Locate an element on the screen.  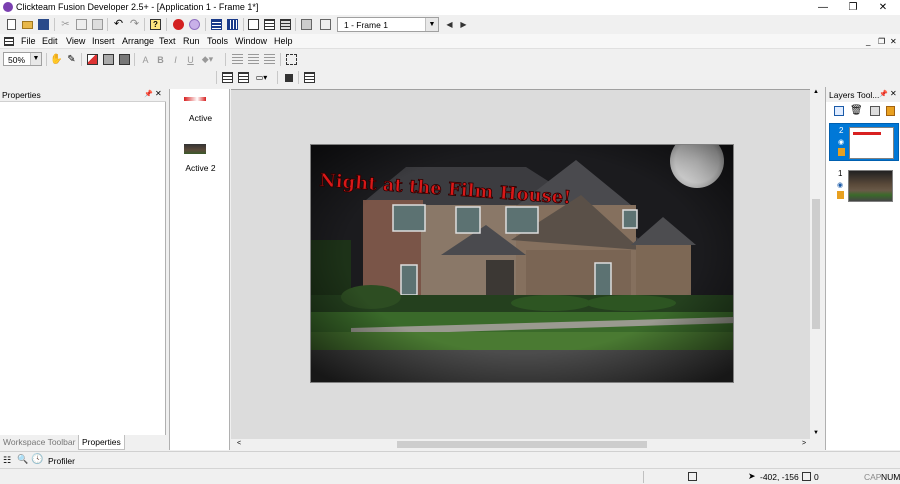
document-icon is located at coordinates (9, 41).